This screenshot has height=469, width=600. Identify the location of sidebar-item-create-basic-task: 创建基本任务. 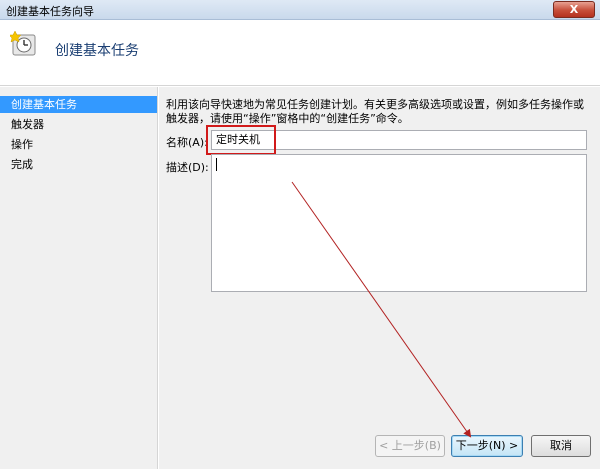
(78, 104).